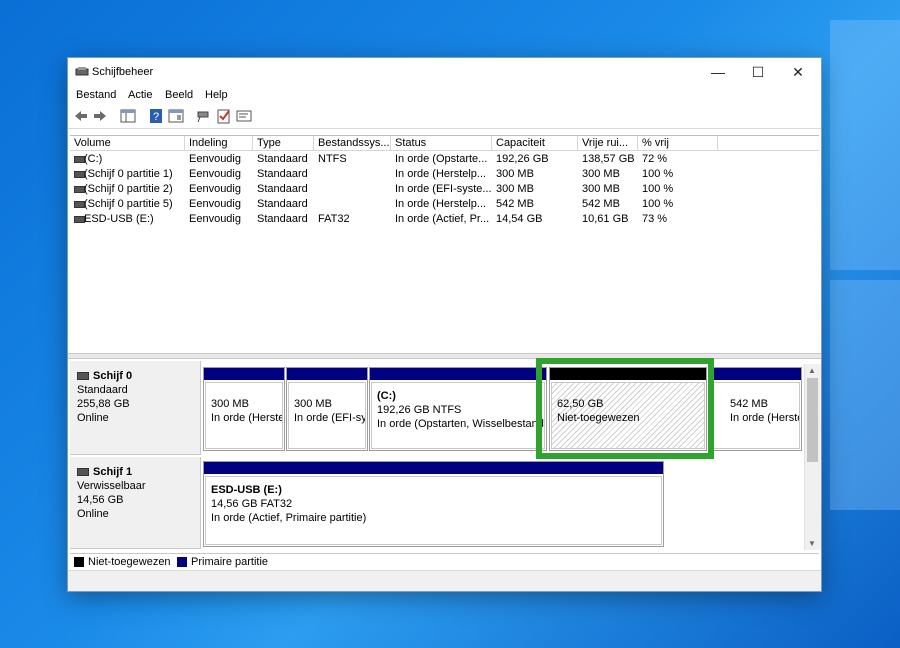  What do you see at coordinates (100, 500) in the screenshot?
I see `disk-1-size: 14,56 GB` at bounding box center [100, 500].